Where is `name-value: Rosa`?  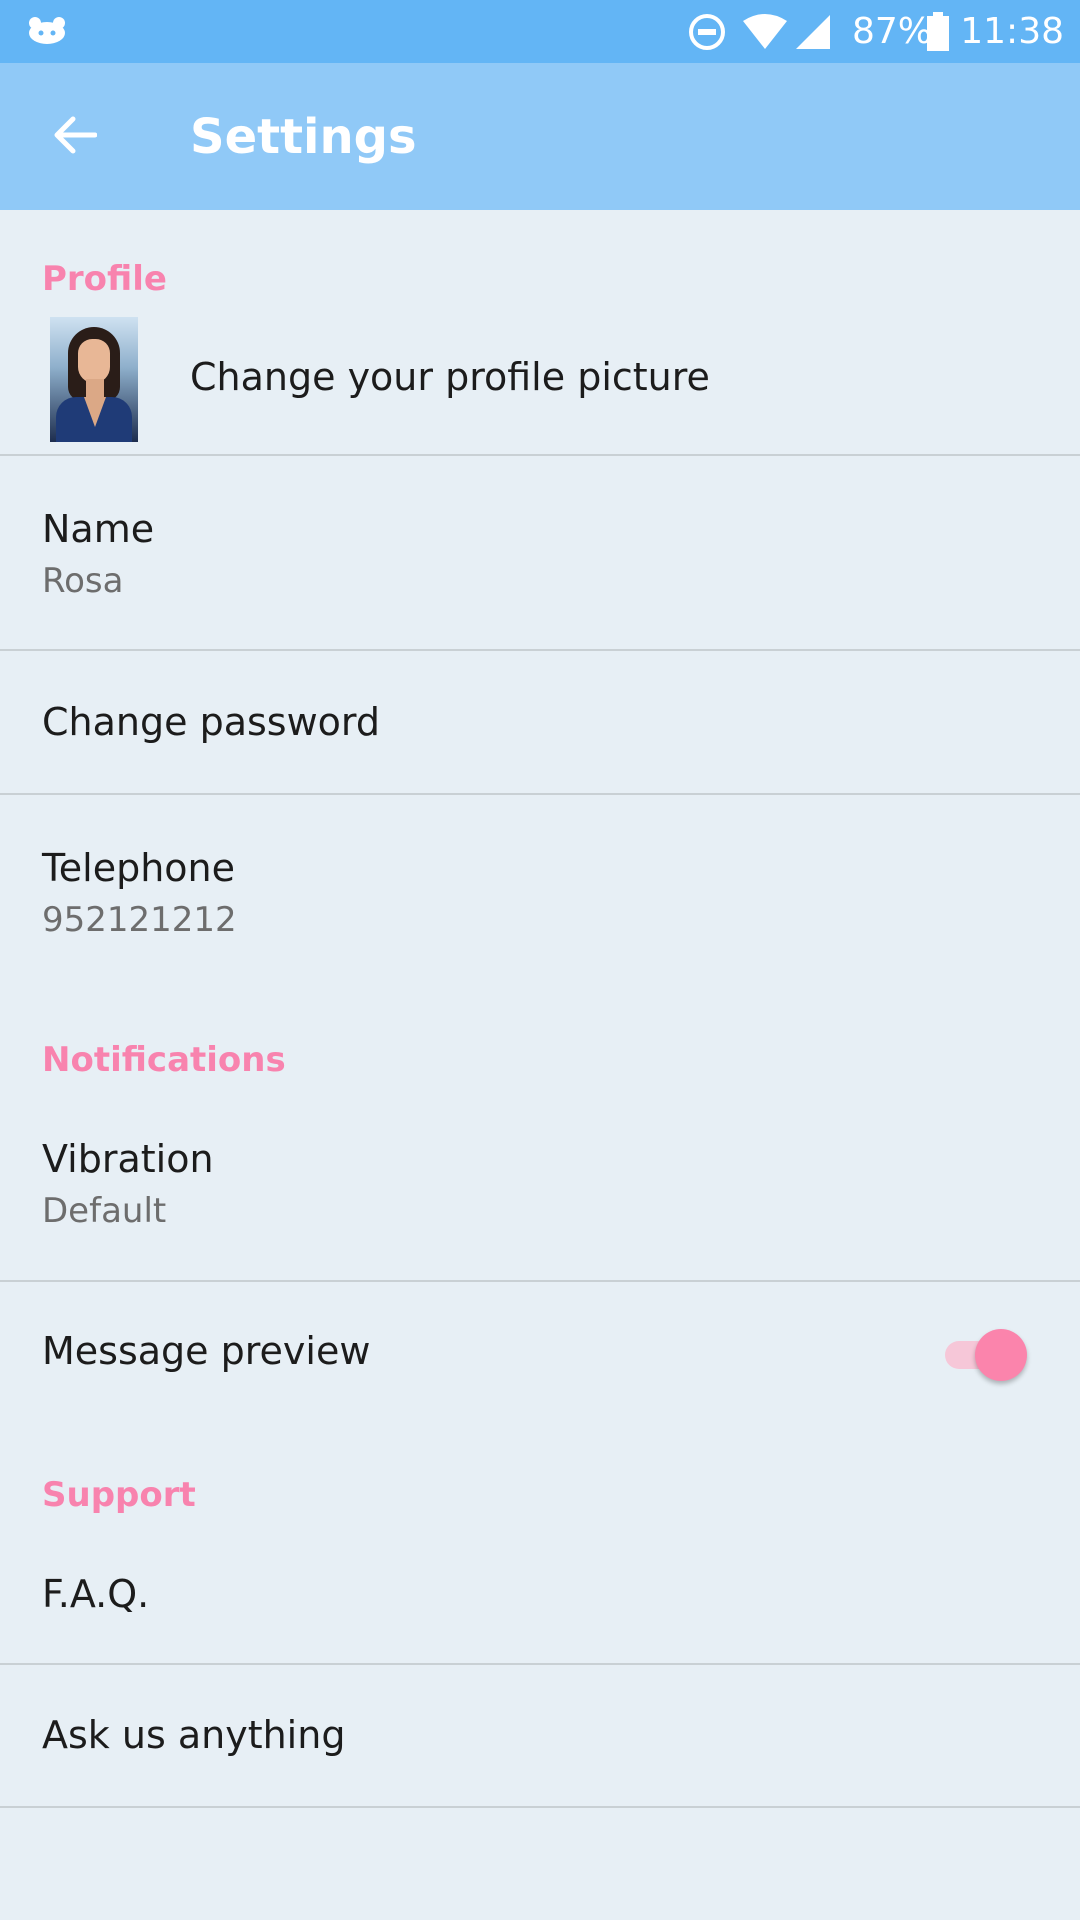
name-value: Rosa is located at coordinates (83, 581).